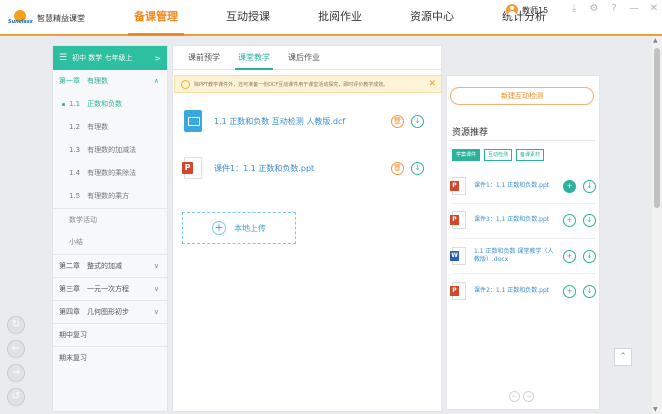 The height and width of the screenshot is (414, 662). I want to click on tab-after-class: 课后作业, so click(304, 57).